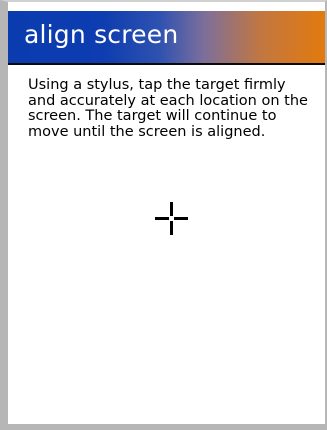 Image resolution: width=327 pixels, height=430 pixels. What do you see at coordinates (101, 34) in the screenshot?
I see `page-title: align screen` at bounding box center [101, 34].